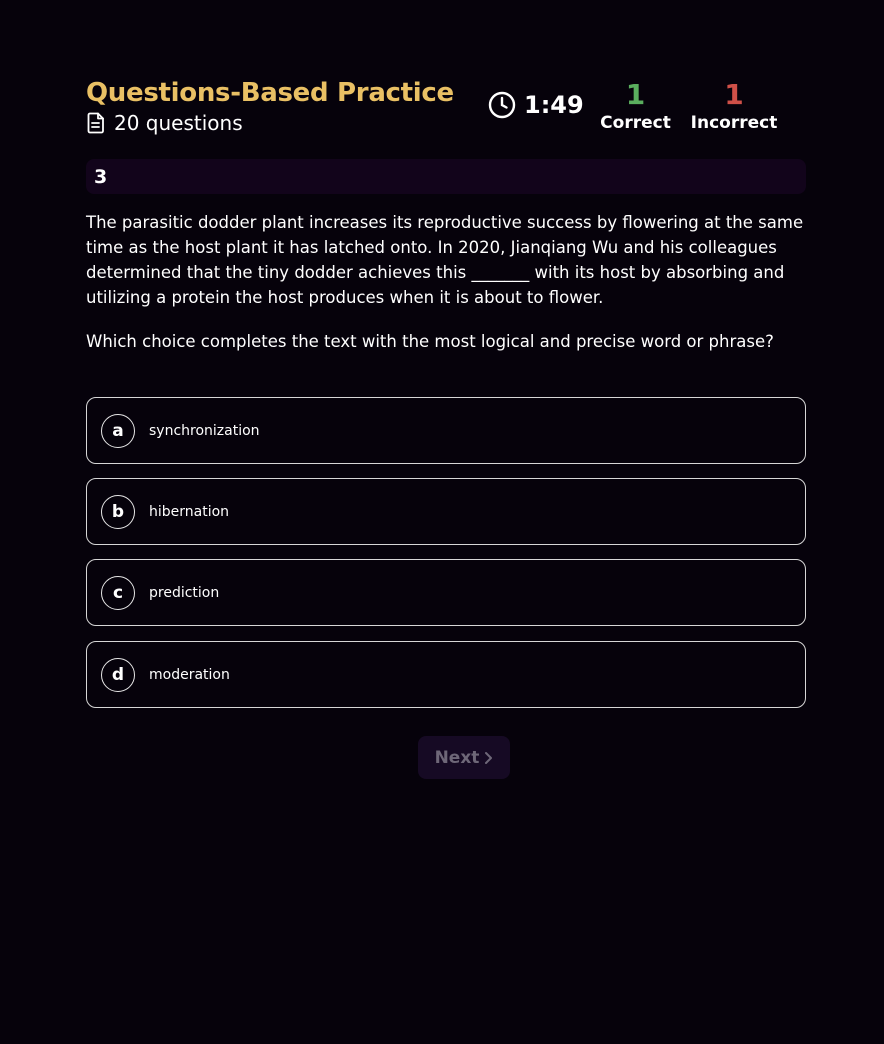  I want to click on chevron-right-icon, so click(488, 758).